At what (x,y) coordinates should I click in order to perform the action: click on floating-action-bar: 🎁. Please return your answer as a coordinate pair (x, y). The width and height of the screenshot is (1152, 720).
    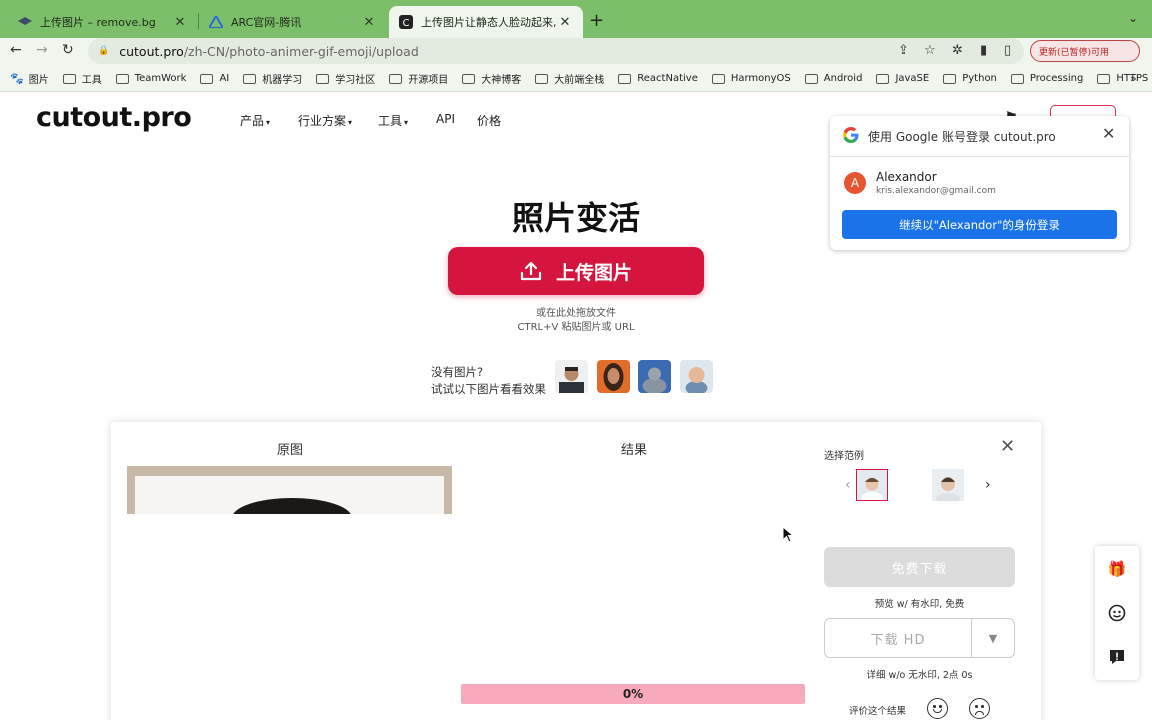
    Looking at the image, I should click on (1117, 613).